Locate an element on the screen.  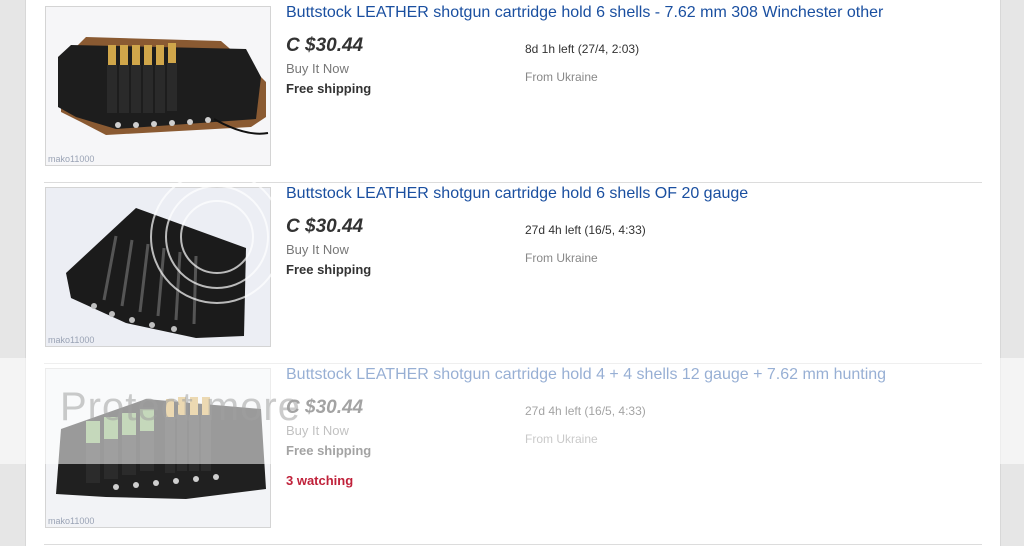
listing-time-left: 8d 1h left (27/4, 2:03) is located at coordinates (582, 49).